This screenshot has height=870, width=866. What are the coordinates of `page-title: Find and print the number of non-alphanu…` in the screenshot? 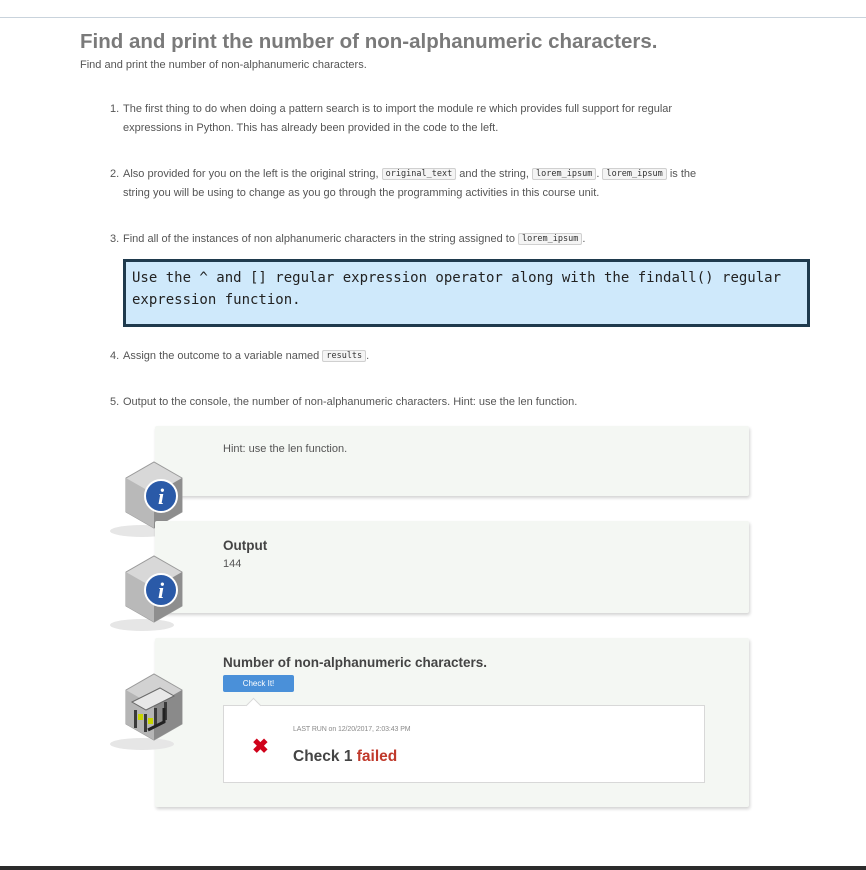 It's located at (369, 41).